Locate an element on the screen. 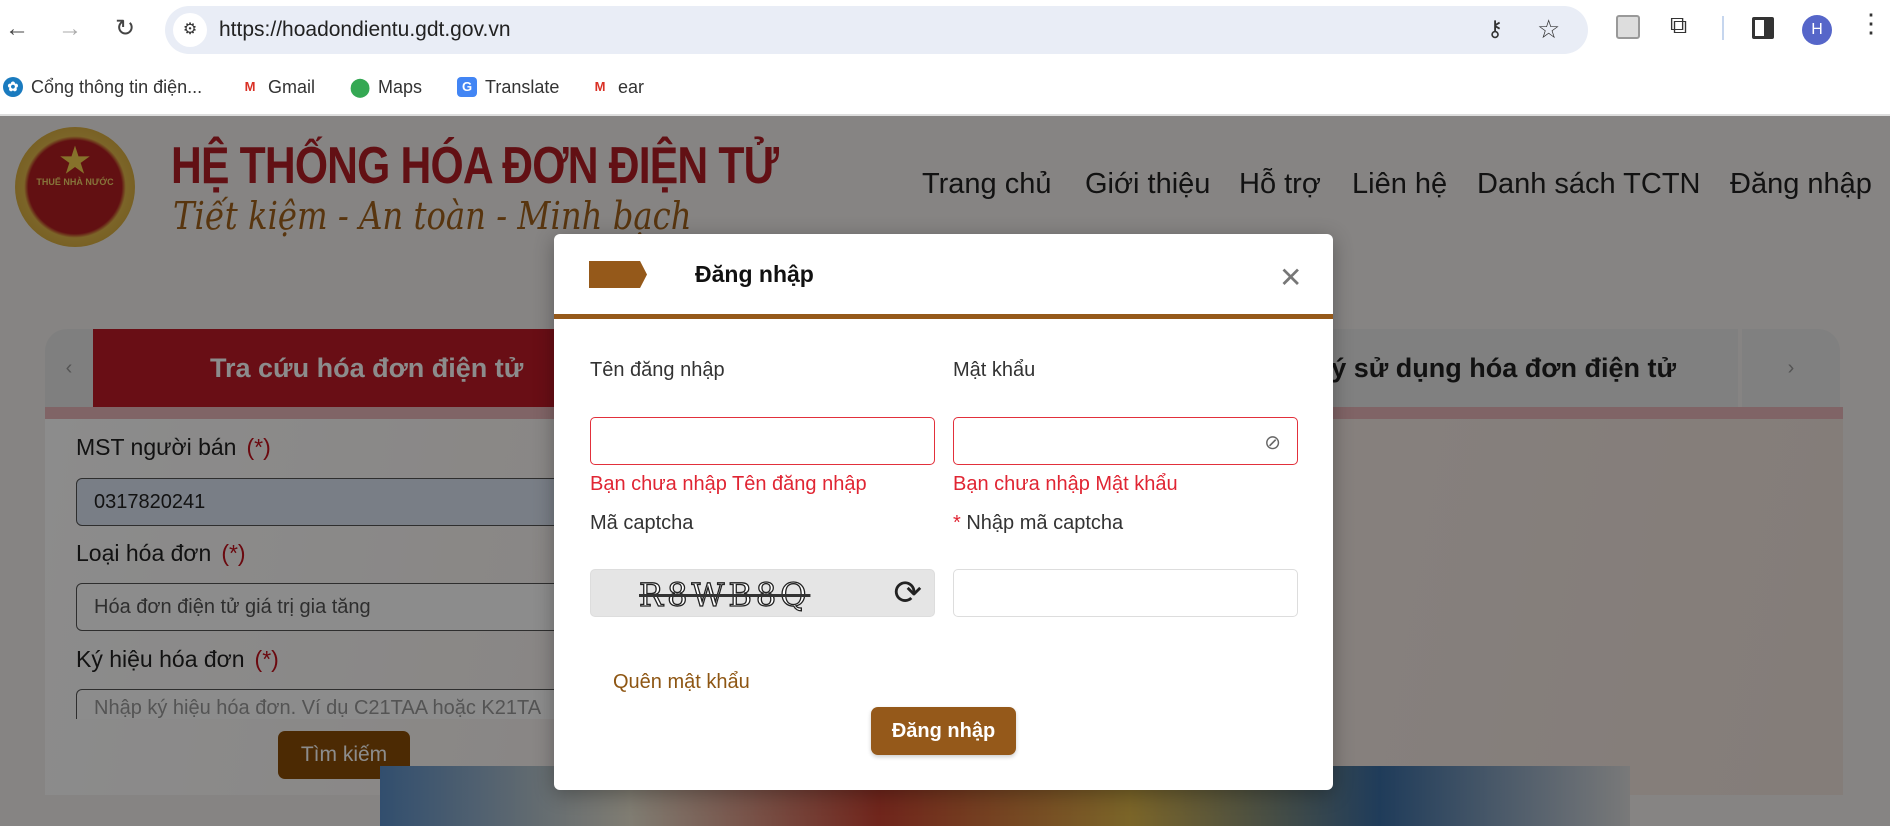  bookmark-label: Gmail is located at coordinates (292, 86).